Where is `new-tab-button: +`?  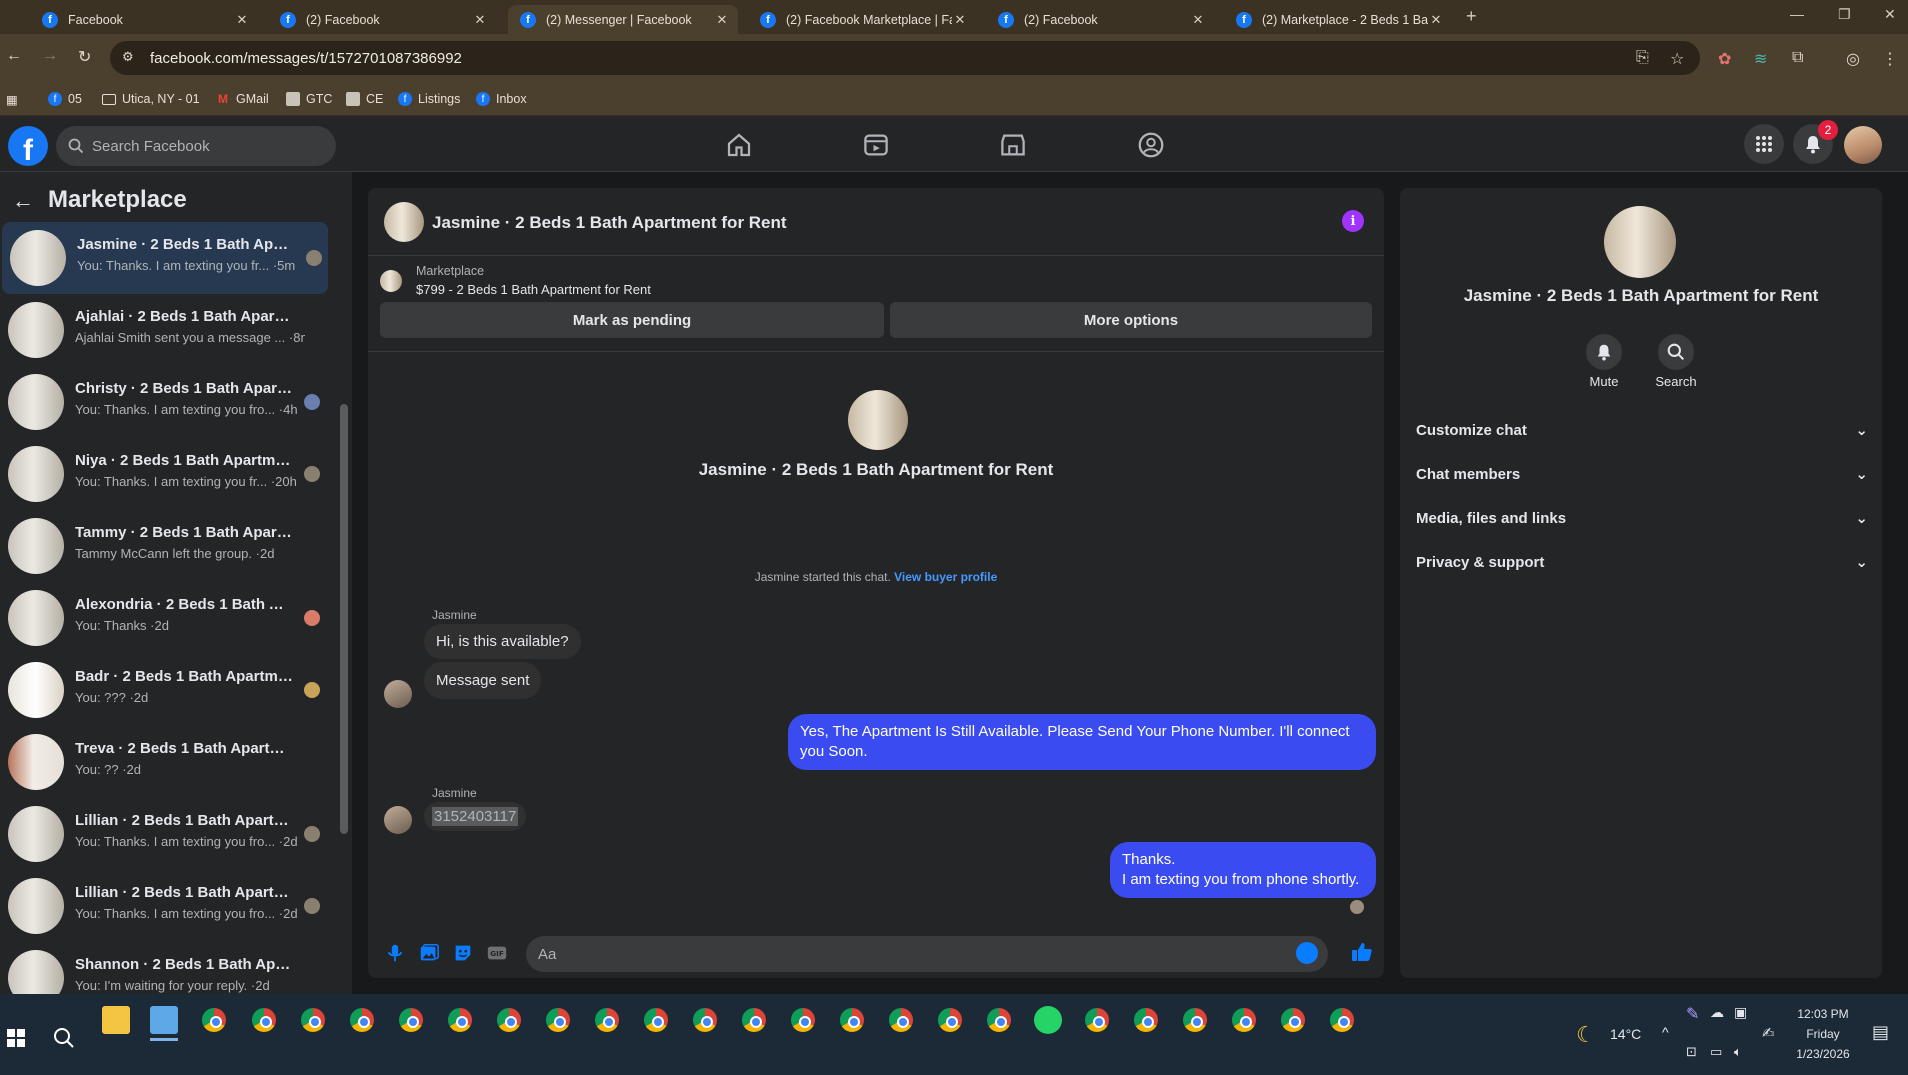 new-tab-button: + is located at coordinates (1471, 16).